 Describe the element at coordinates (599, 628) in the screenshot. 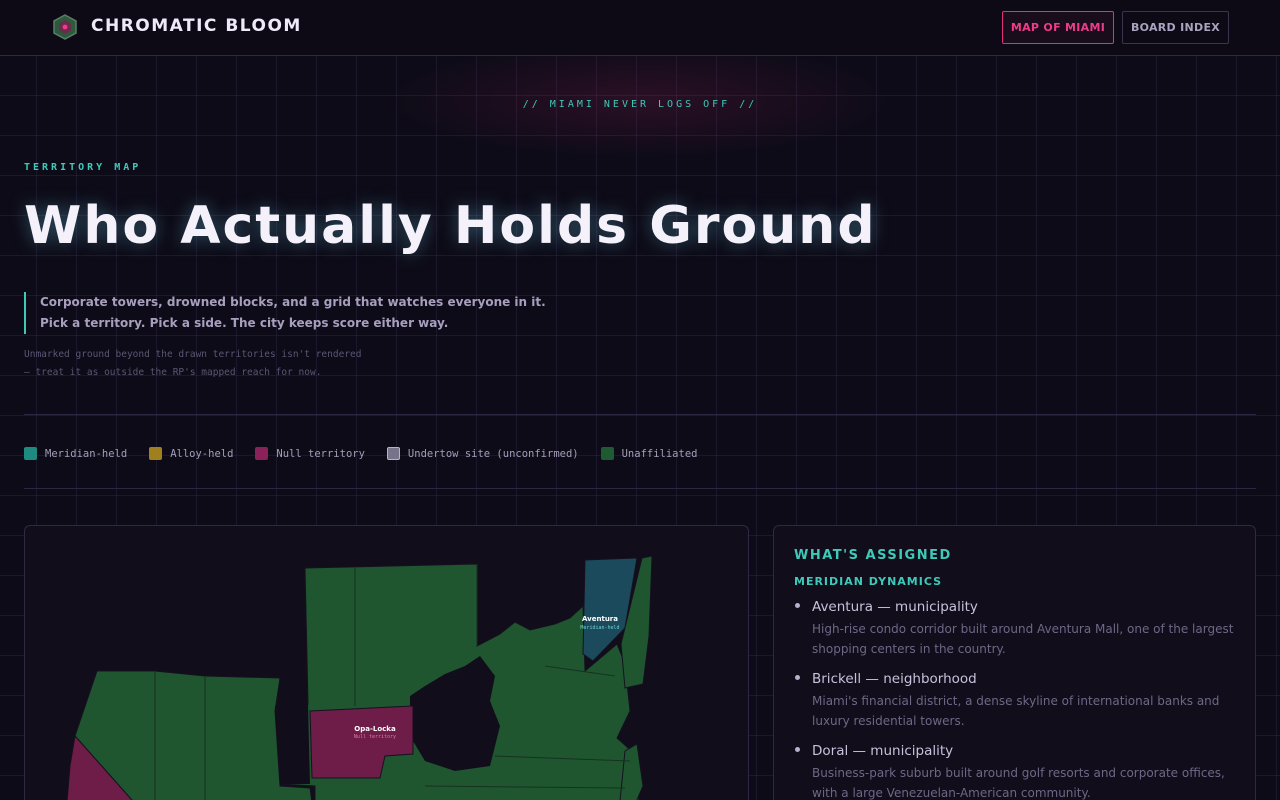

I see `map-status-aventura: Meridian-held` at that location.